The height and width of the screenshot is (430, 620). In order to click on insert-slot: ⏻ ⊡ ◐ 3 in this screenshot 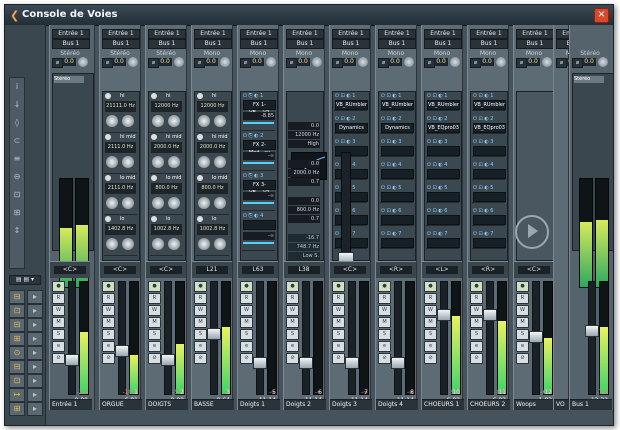, I will do `click(397, 147)`.